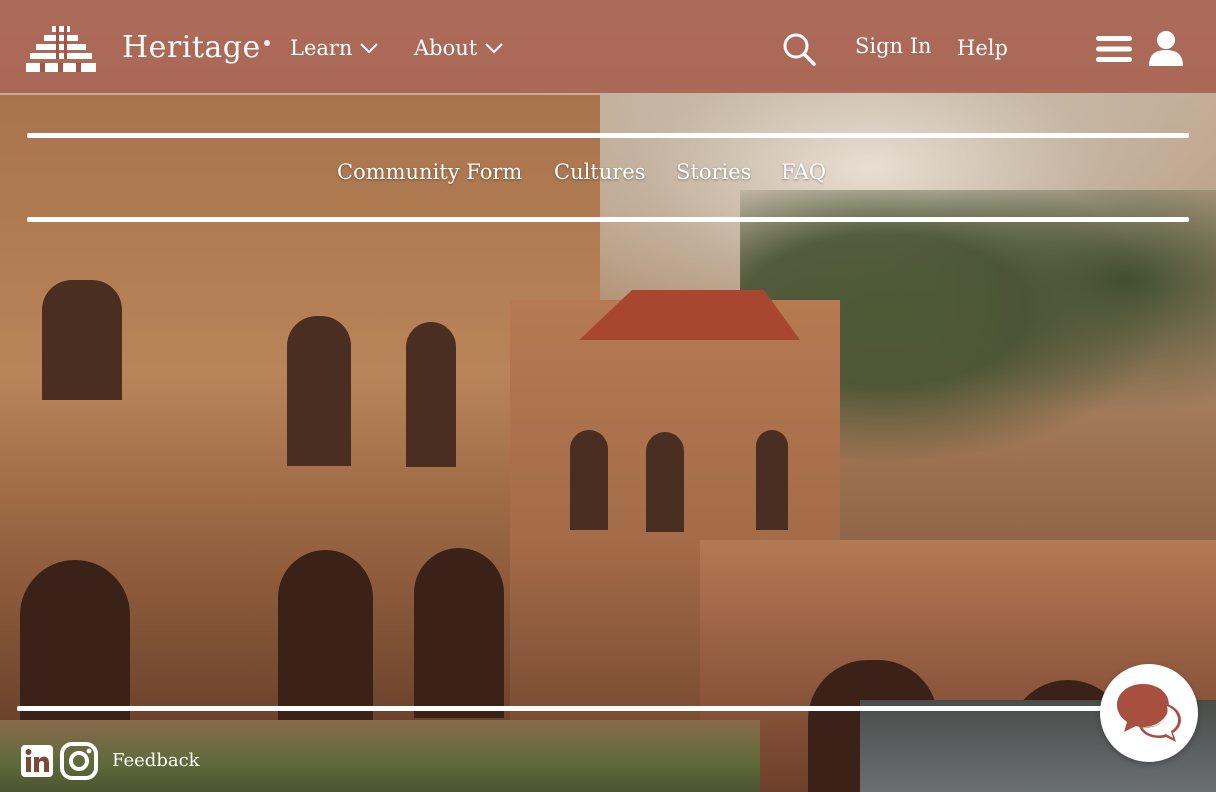 This screenshot has height=792, width=1216. Describe the element at coordinates (61, 49) in the screenshot. I see `temple-logo-icon` at that location.